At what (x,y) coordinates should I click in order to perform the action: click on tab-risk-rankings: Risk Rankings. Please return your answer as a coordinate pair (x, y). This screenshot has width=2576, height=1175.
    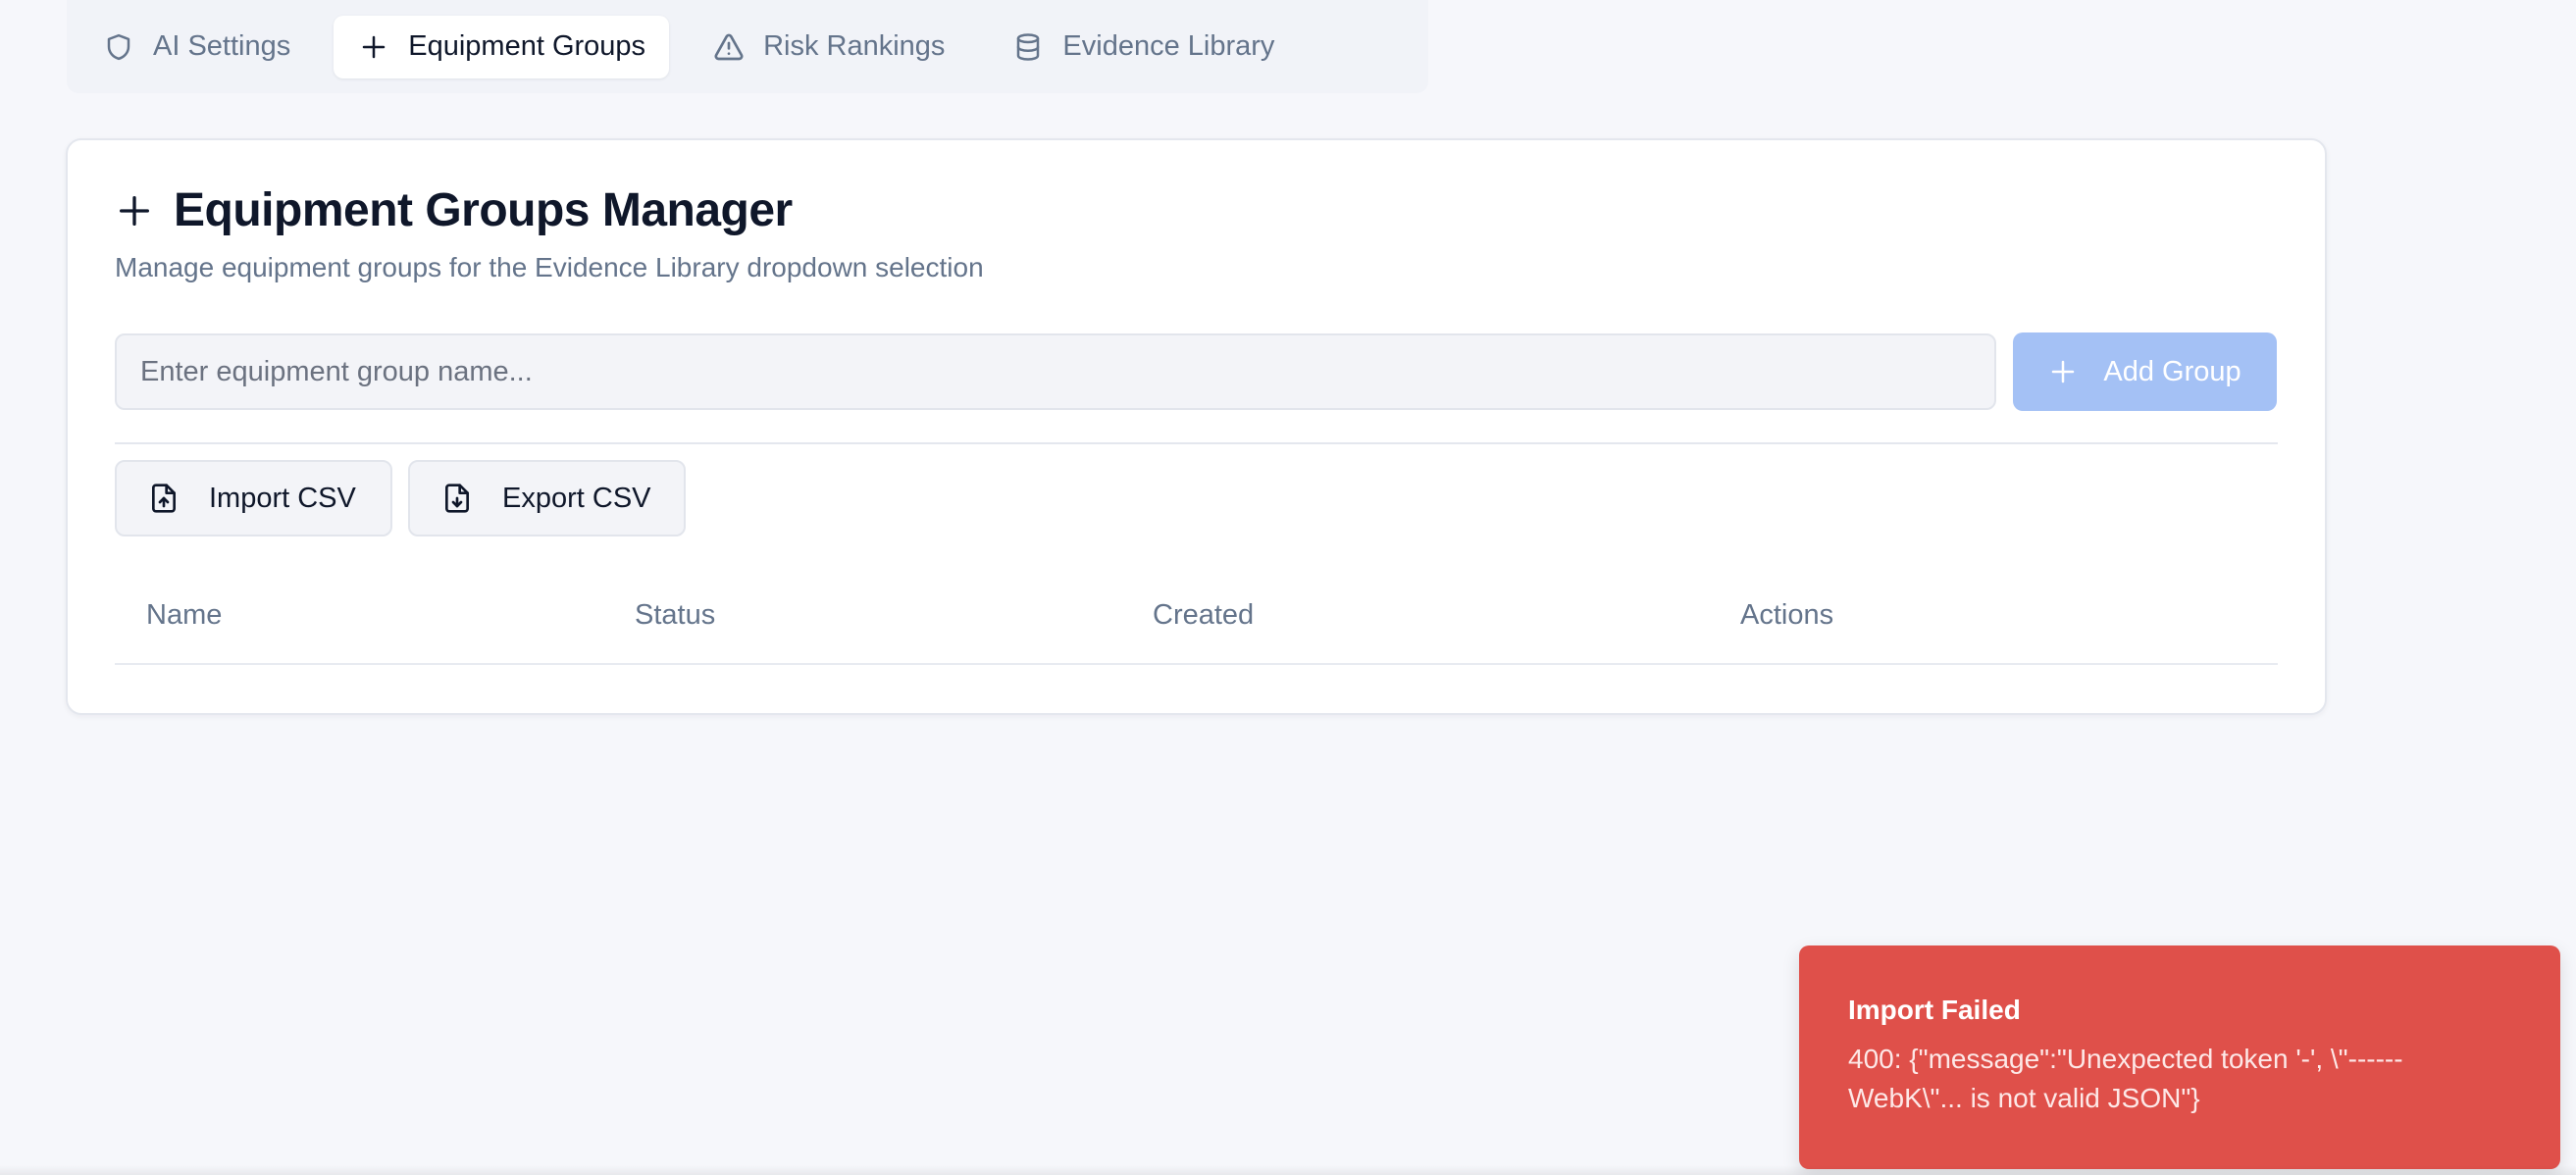
    Looking at the image, I should click on (828, 47).